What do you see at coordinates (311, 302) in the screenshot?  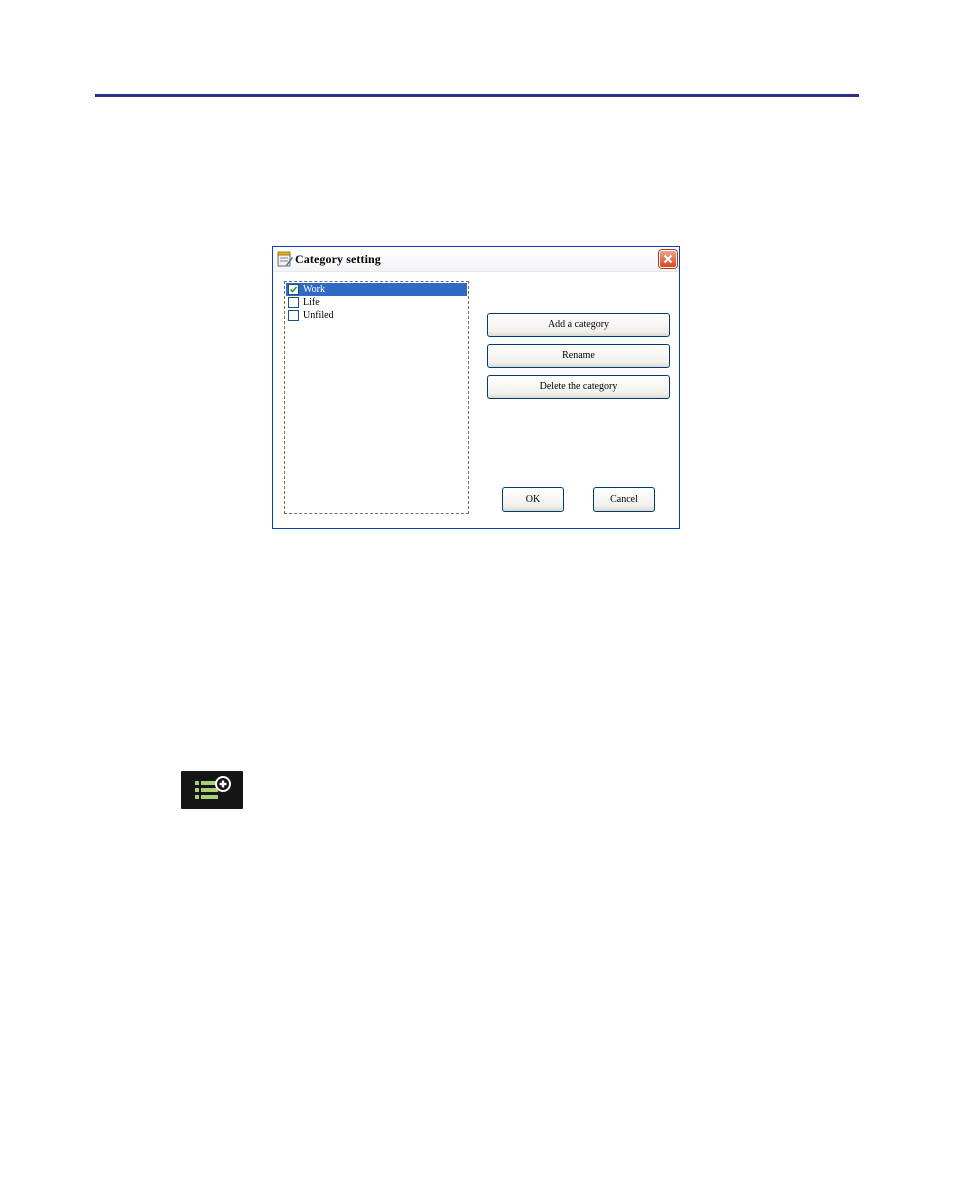 I see `category-label: Life` at bounding box center [311, 302].